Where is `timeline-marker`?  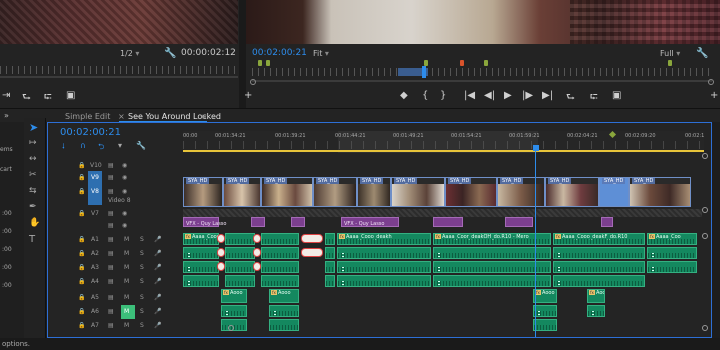
timeline-marker is located at coordinates (612, 134).